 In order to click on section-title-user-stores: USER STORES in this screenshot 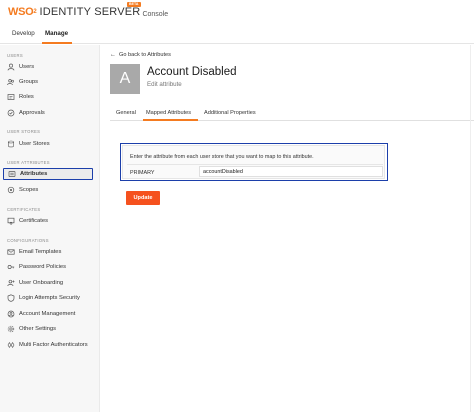, I will do `click(24, 131)`.